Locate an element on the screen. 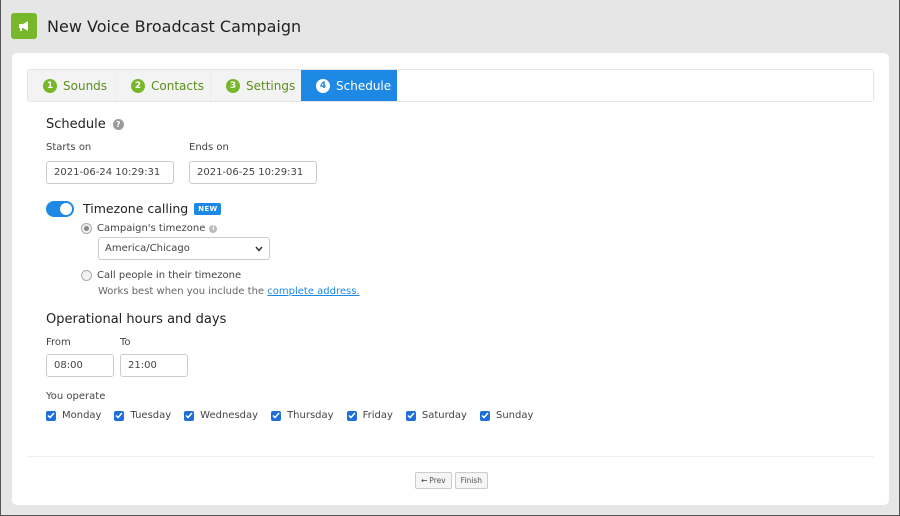 The width and height of the screenshot is (900, 516). tab-label: Settings is located at coordinates (271, 85).